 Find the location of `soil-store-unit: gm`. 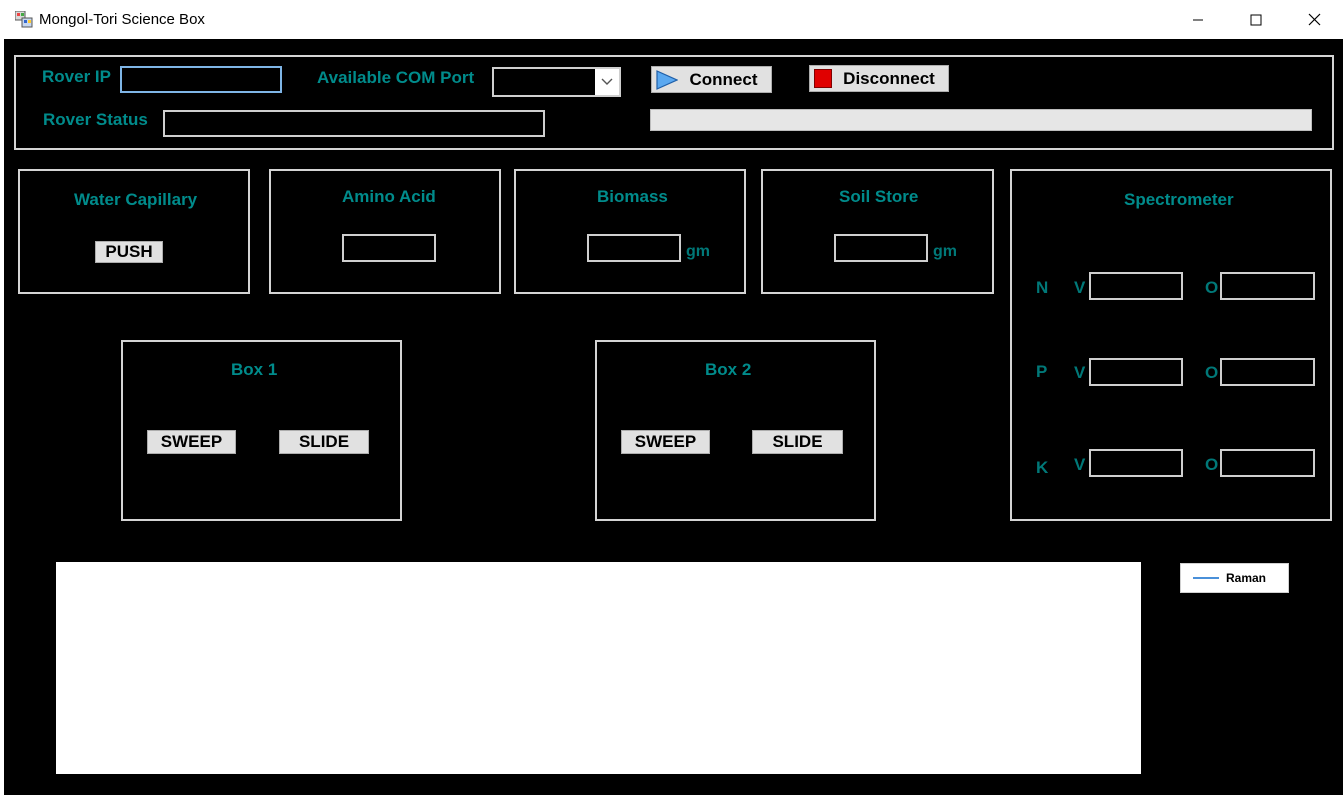

soil-store-unit: gm is located at coordinates (945, 251).